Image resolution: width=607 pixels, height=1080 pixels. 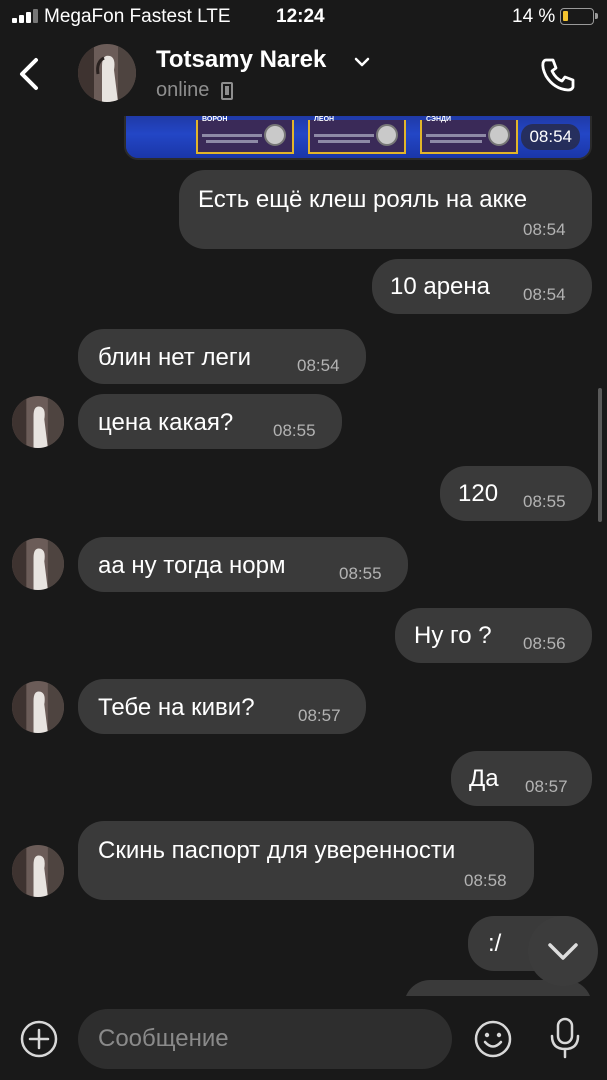 What do you see at coordinates (579, 16) in the screenshot?
I see `battery-icon` at bounding box center [579, 16].